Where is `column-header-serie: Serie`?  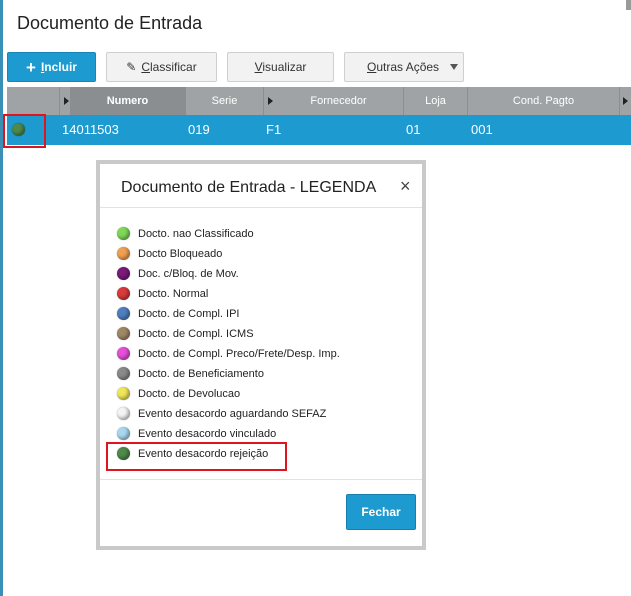
column-header-serie: Serie is located at coordinates (224, 101).